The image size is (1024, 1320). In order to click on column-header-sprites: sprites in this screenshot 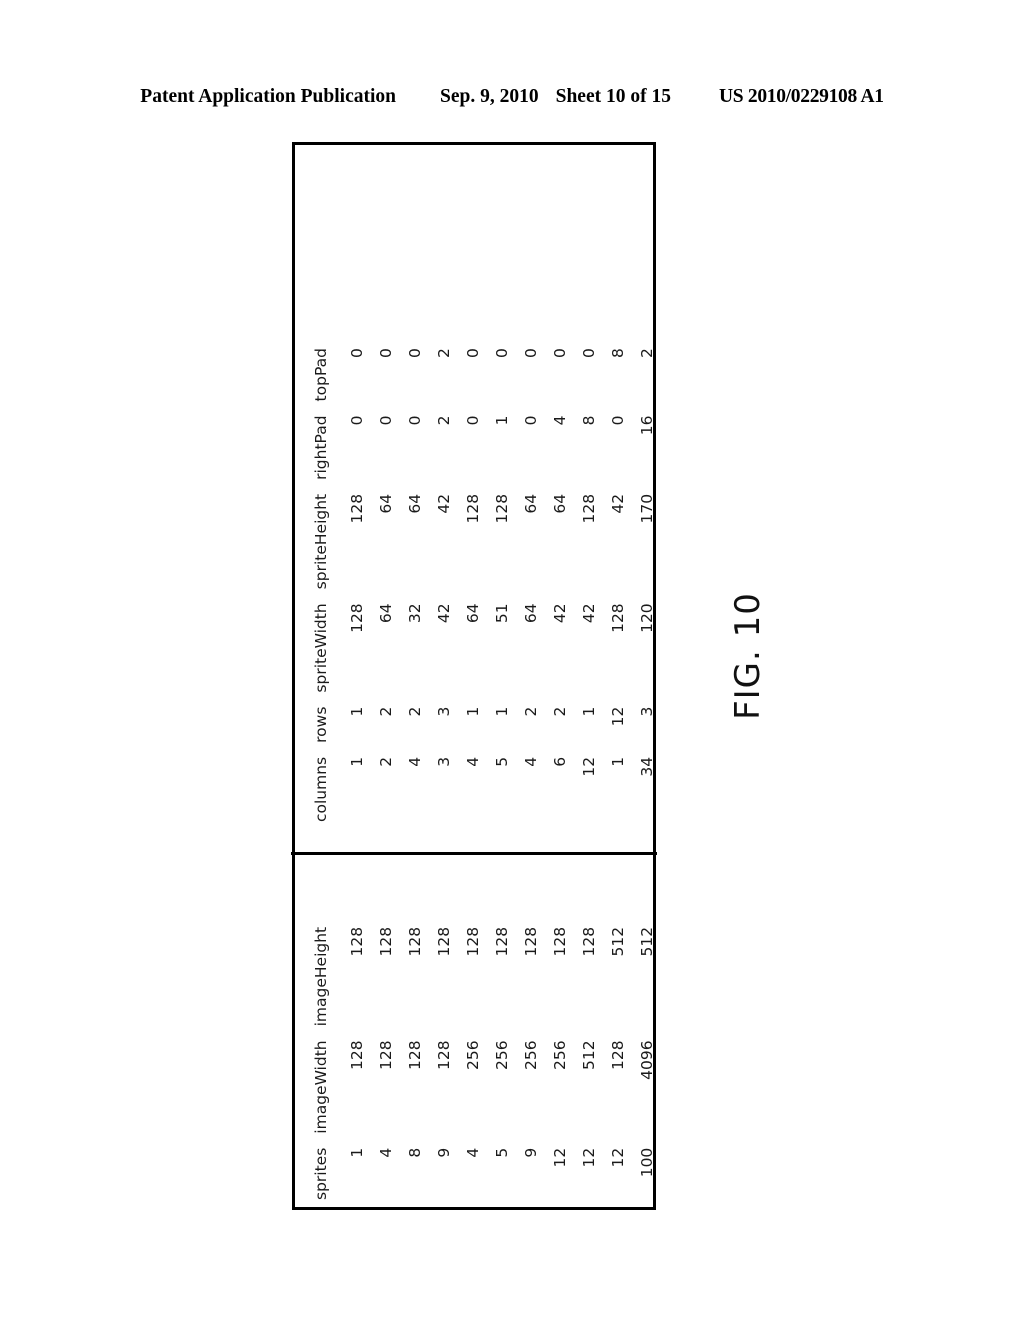, I will do `click(320, 1173)`.